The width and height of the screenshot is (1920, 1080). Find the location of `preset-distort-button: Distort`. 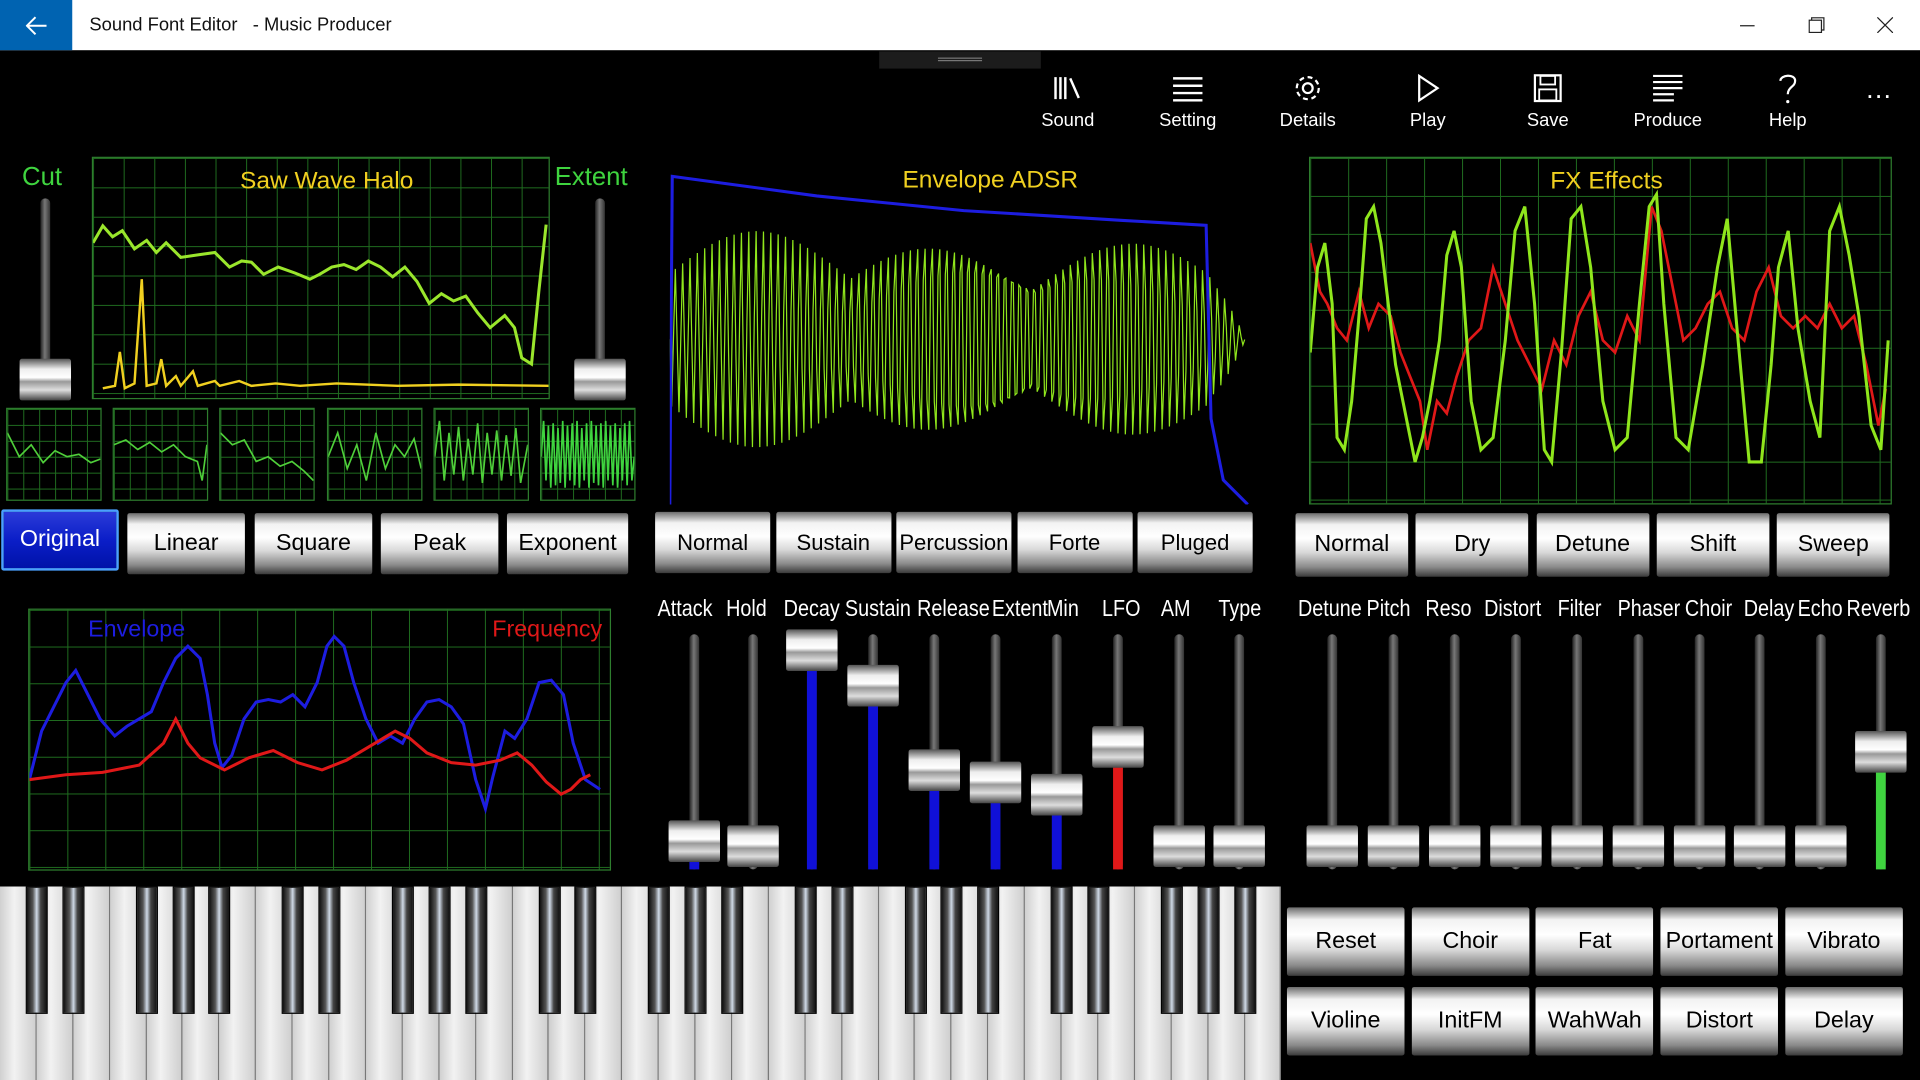

preset-distort-button: Distort is located at coordinates (1719, 1021).